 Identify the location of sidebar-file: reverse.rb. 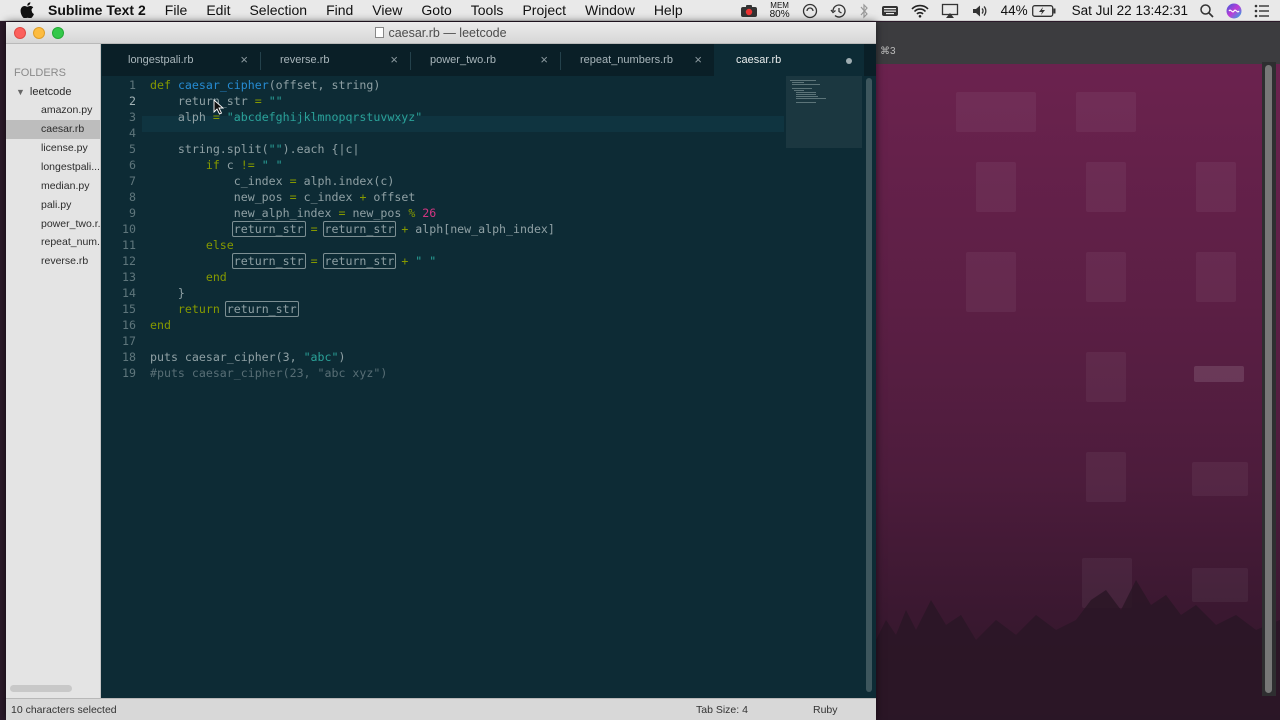
(53, 261).